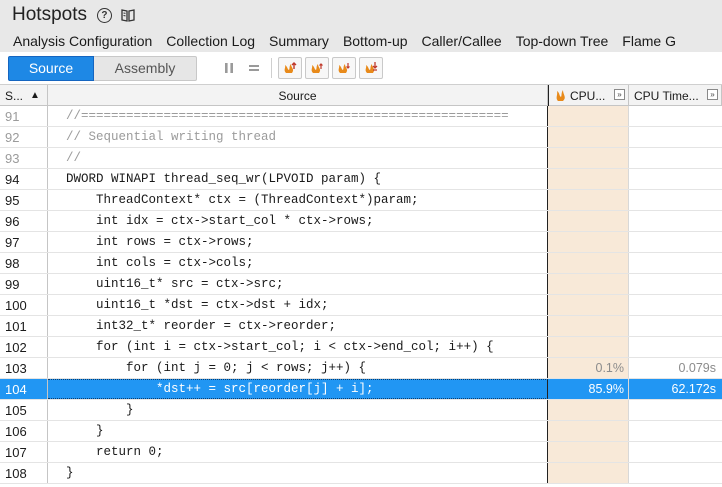 Image resolution: width=722 pixels, height=487 pixels. I want to click on line-number: 102, so click(24, 347).